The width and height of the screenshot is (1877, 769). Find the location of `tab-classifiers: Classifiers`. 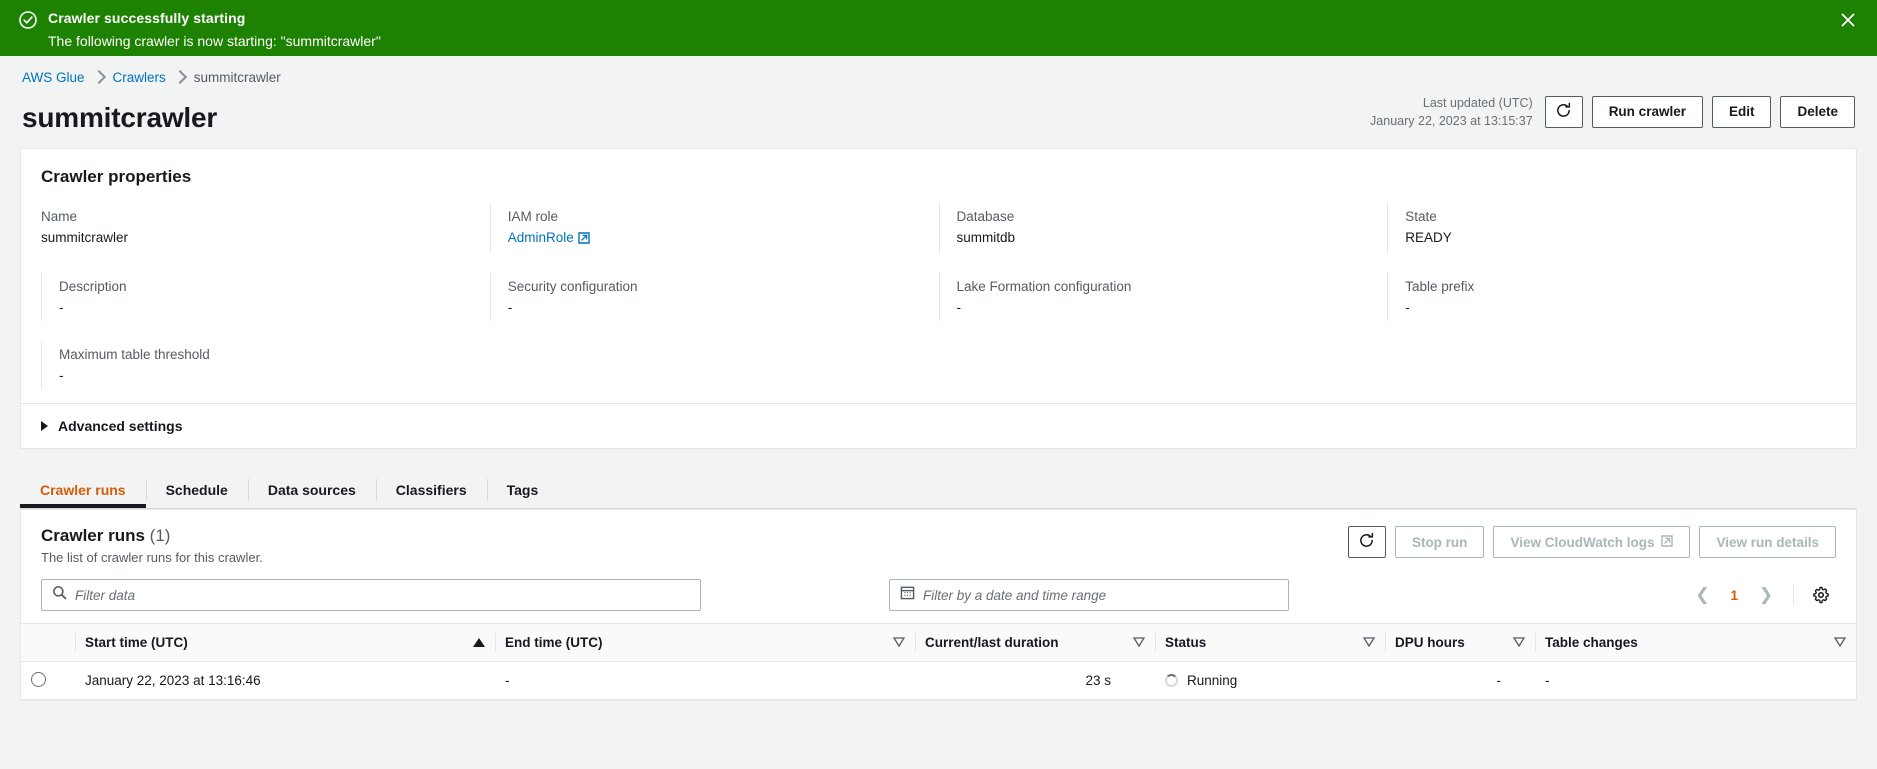

tab-classifiers: Classifiers is located at coordinates (431, 489).